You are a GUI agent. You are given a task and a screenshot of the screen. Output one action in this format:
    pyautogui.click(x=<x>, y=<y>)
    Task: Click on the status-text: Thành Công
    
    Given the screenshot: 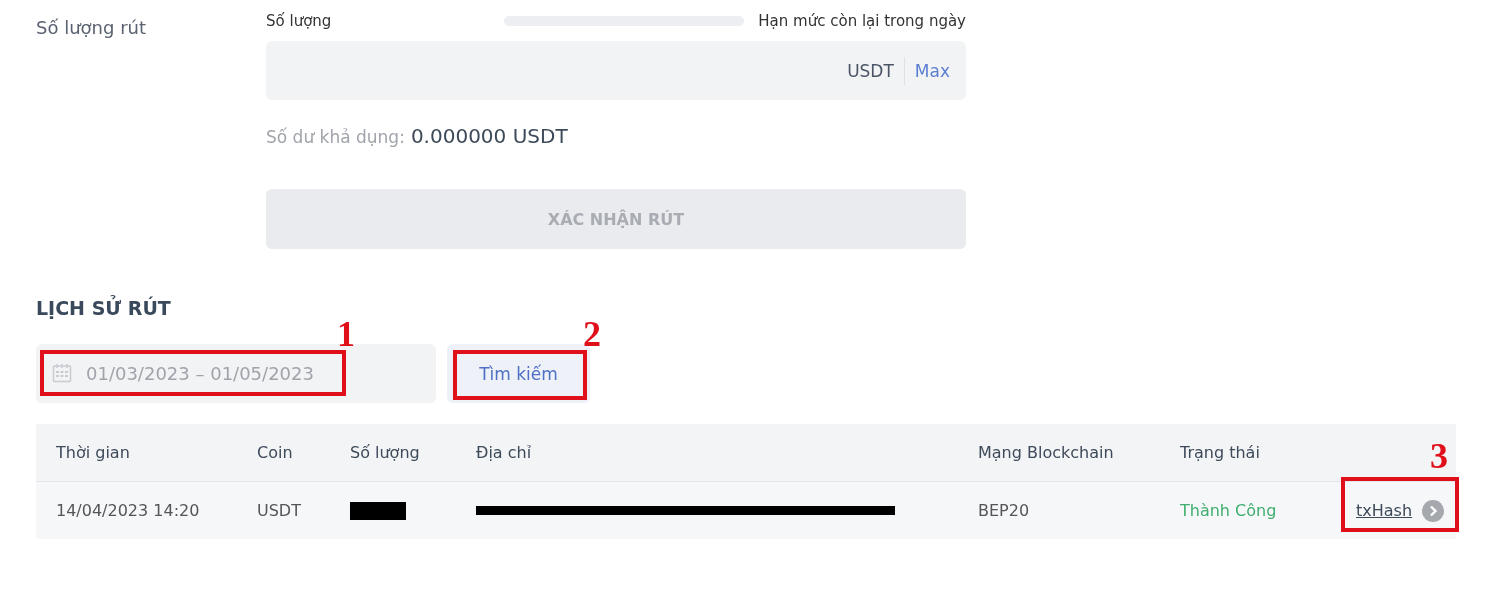 What is the action you would take?
    pyautogui.click(x=1229, y=510)
    